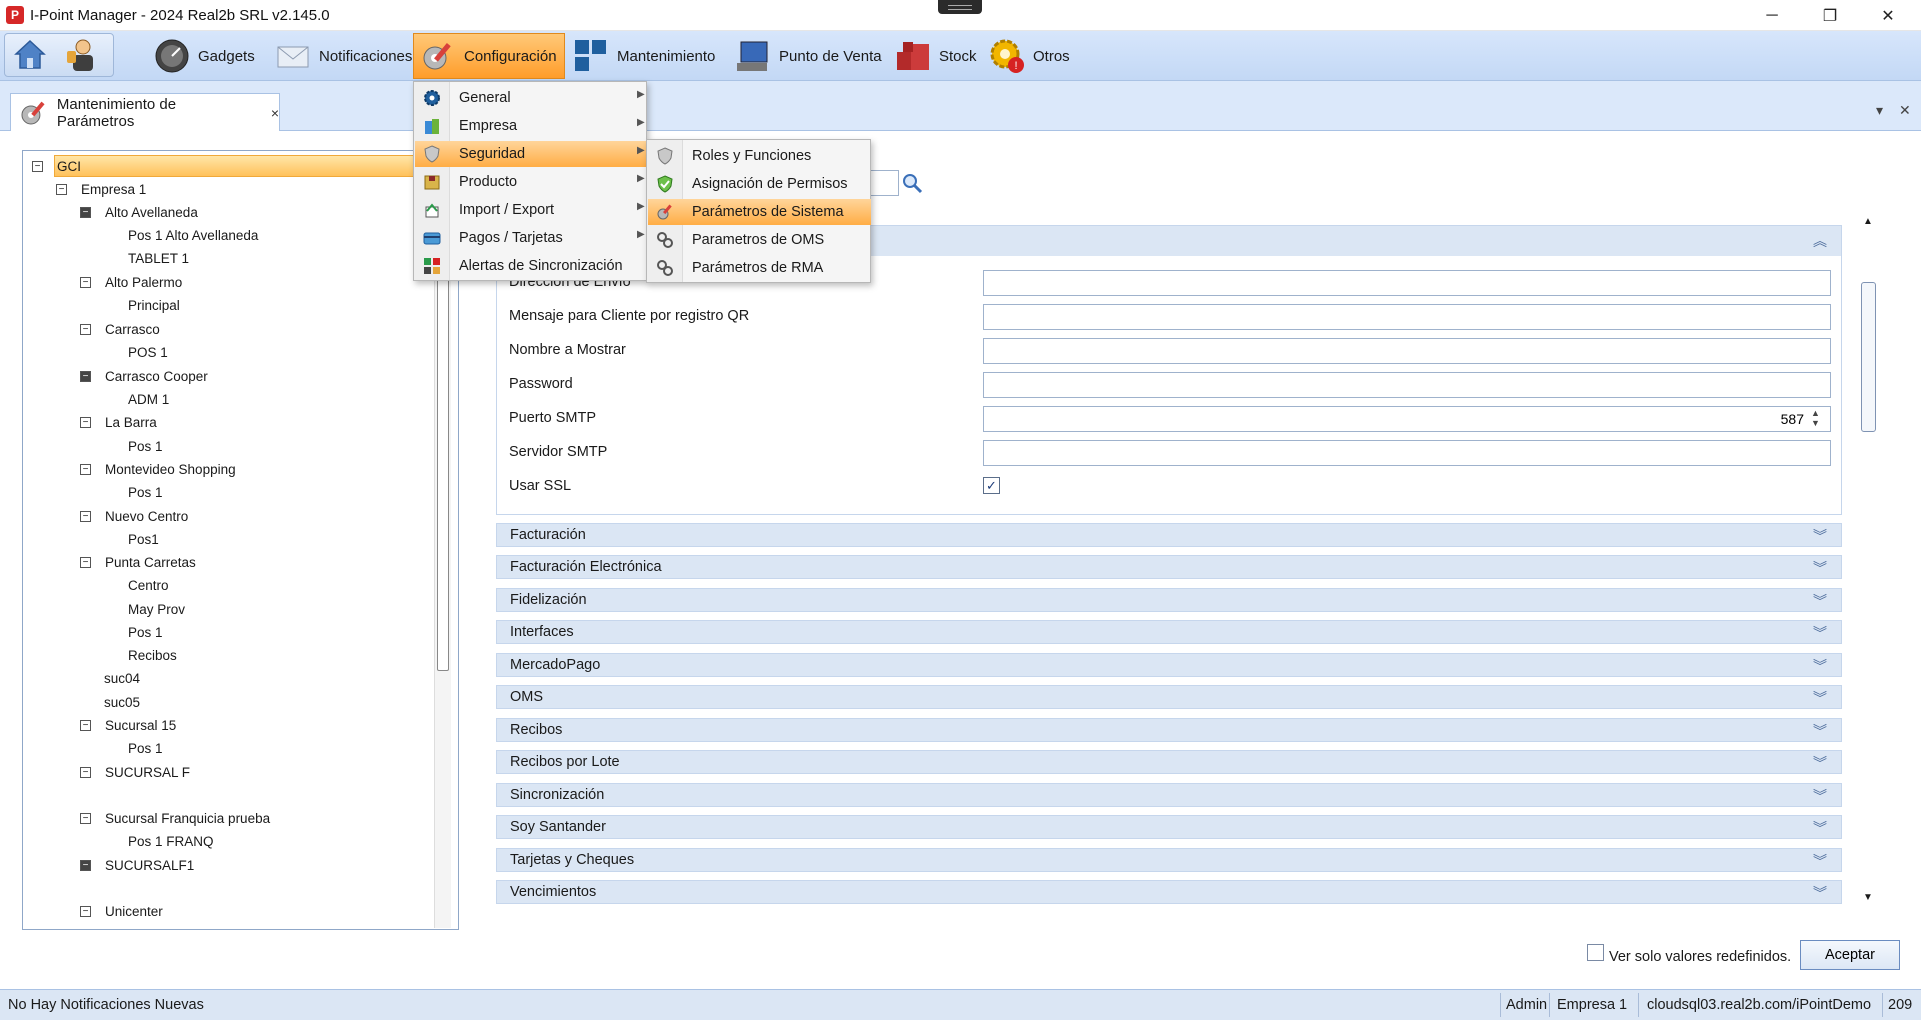  Describe the element at coordinates (1850, 955) in the screenshot. I see `aceptar-button: Aceptar` at that location.